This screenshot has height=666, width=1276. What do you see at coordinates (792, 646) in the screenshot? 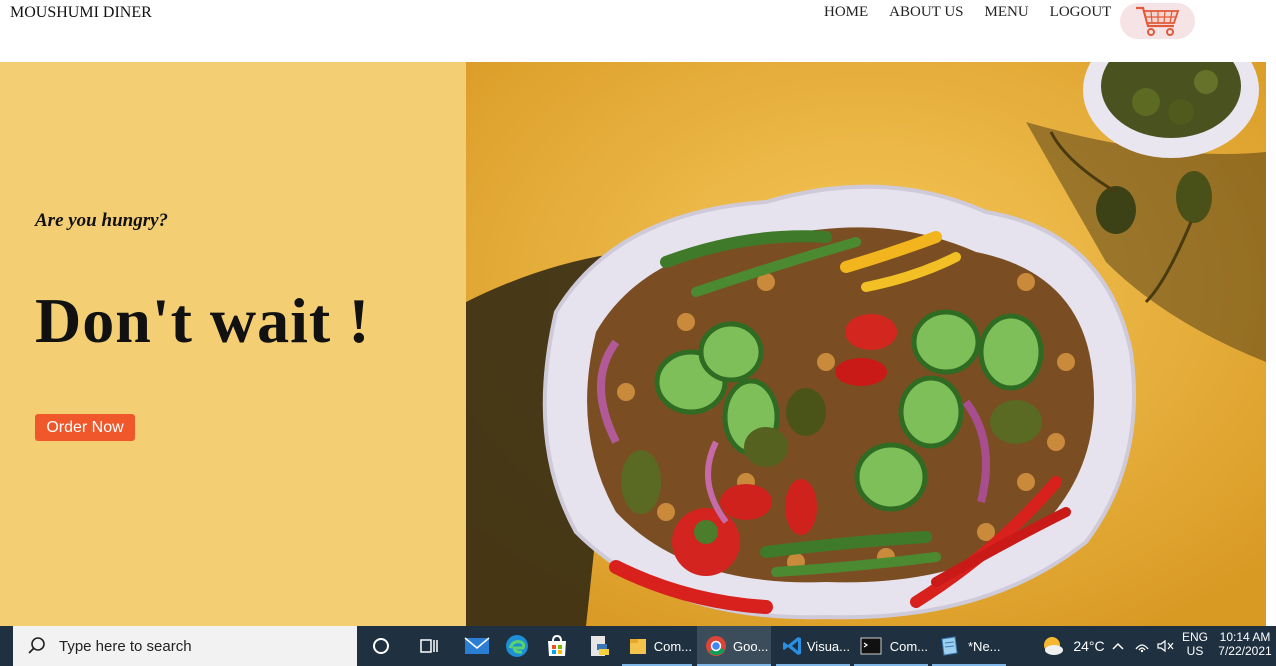
I see `vscode-icon` at bounding box center [792, 646].